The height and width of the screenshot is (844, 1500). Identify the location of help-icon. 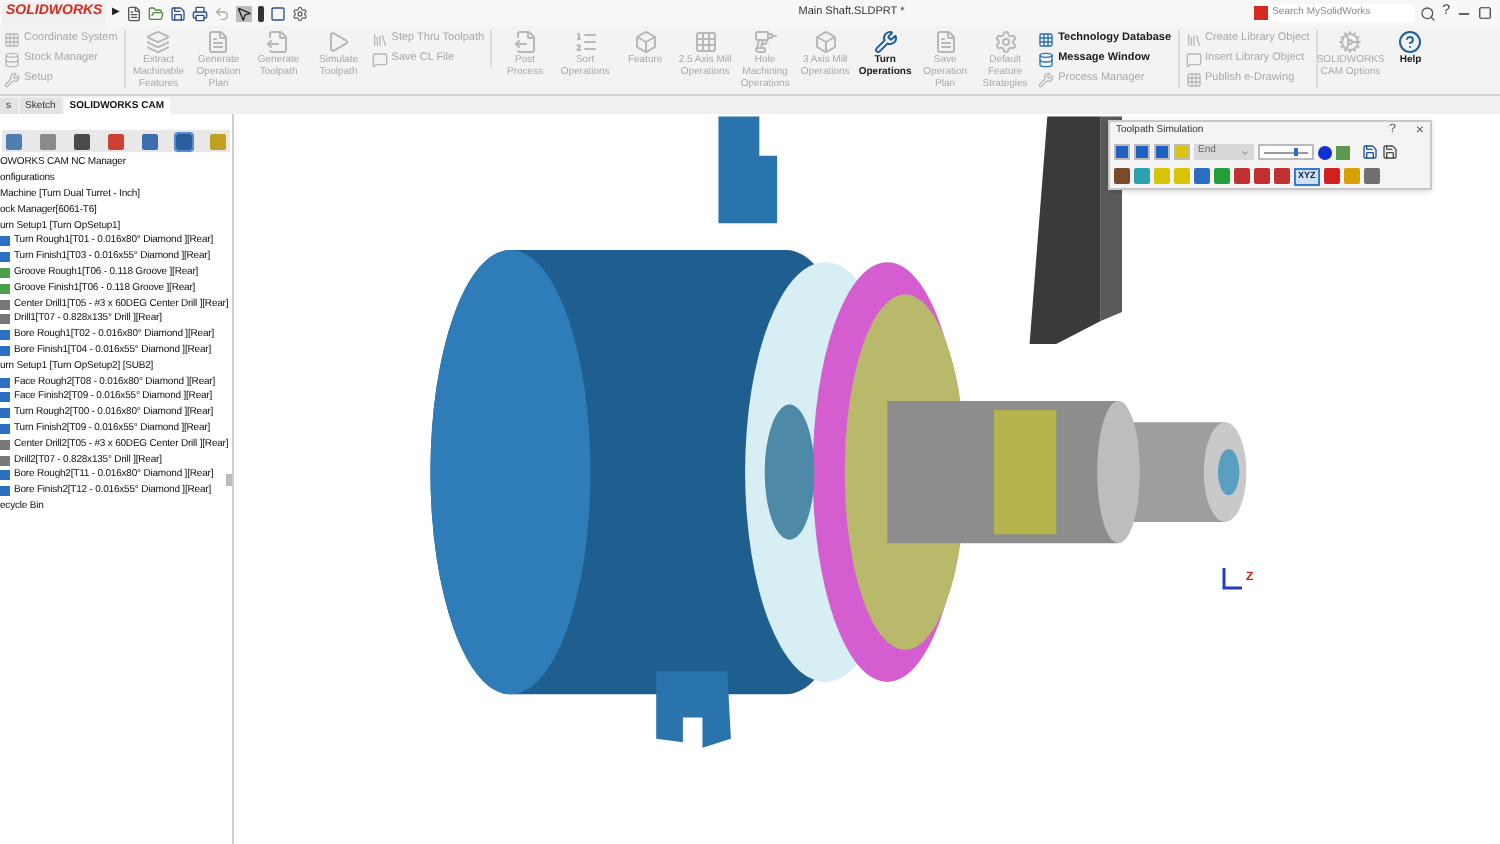
(1410, 42).